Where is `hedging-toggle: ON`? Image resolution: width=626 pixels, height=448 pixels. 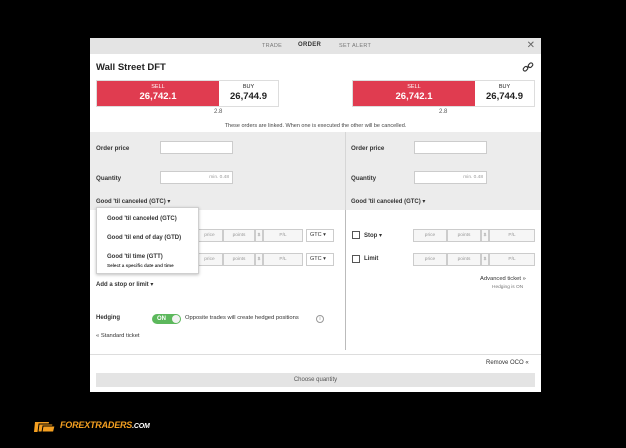 hedging-toggle: ON is located at coordinates (166, 319).